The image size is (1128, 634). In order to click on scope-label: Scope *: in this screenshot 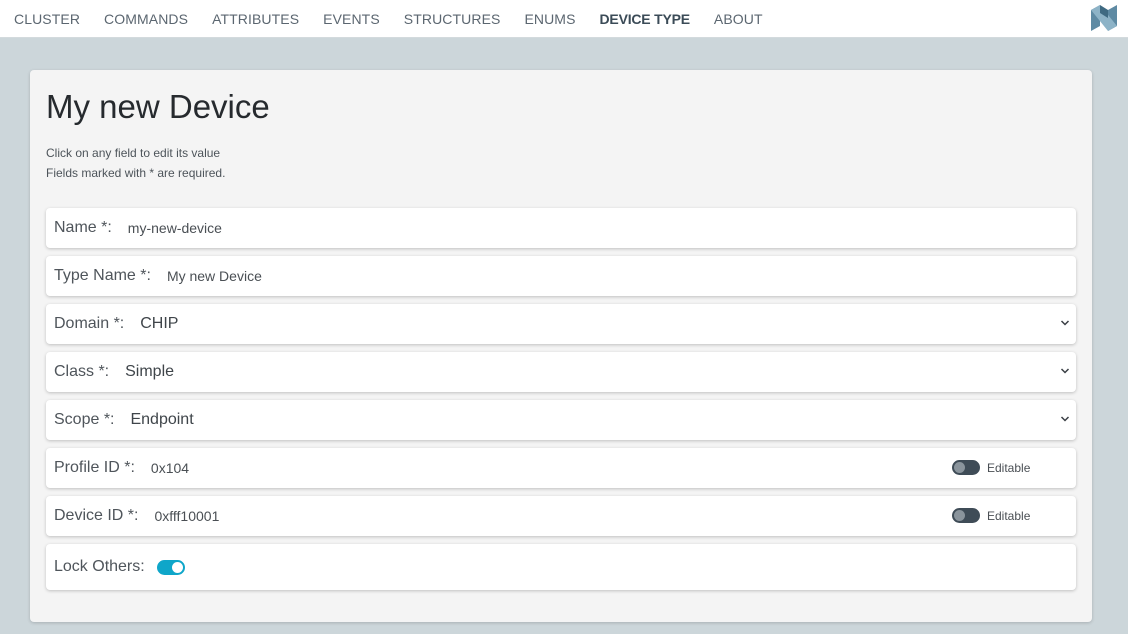, I will do `click(84, 419)`.